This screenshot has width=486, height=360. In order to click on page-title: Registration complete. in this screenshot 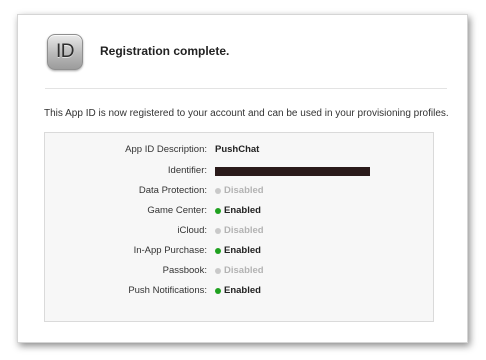, I will do `click(165, 51)`.